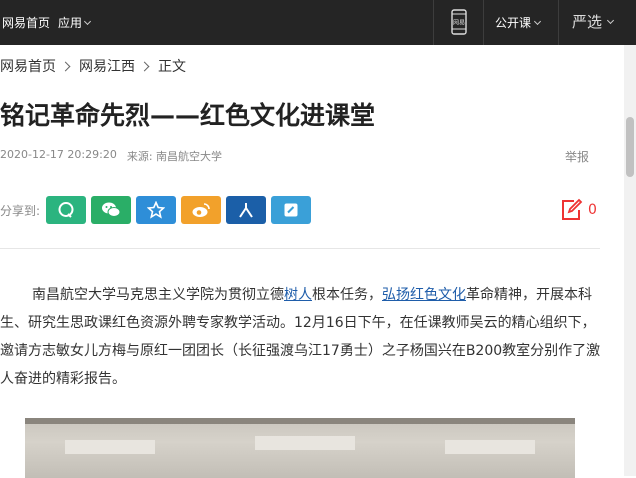 This screenshot has width=636, height=478. I want to click on svg-text: 网易, so click(459, 23).